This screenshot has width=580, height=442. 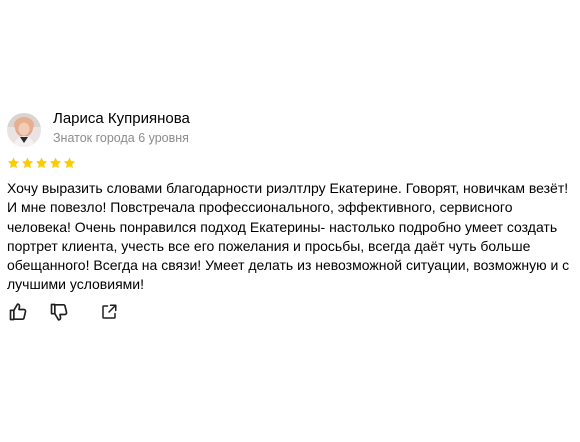 What do you see at coordinates (121, 138) in the screenshot?
I see `author-level: Знаток города 6 уровня` at bounding box center [121, 138].